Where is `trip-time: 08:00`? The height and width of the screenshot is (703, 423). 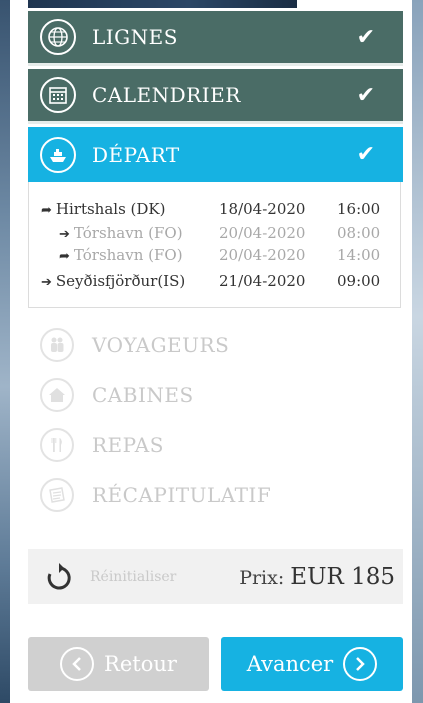 trip-time: 08:00 is located at coordinates (359, 233).